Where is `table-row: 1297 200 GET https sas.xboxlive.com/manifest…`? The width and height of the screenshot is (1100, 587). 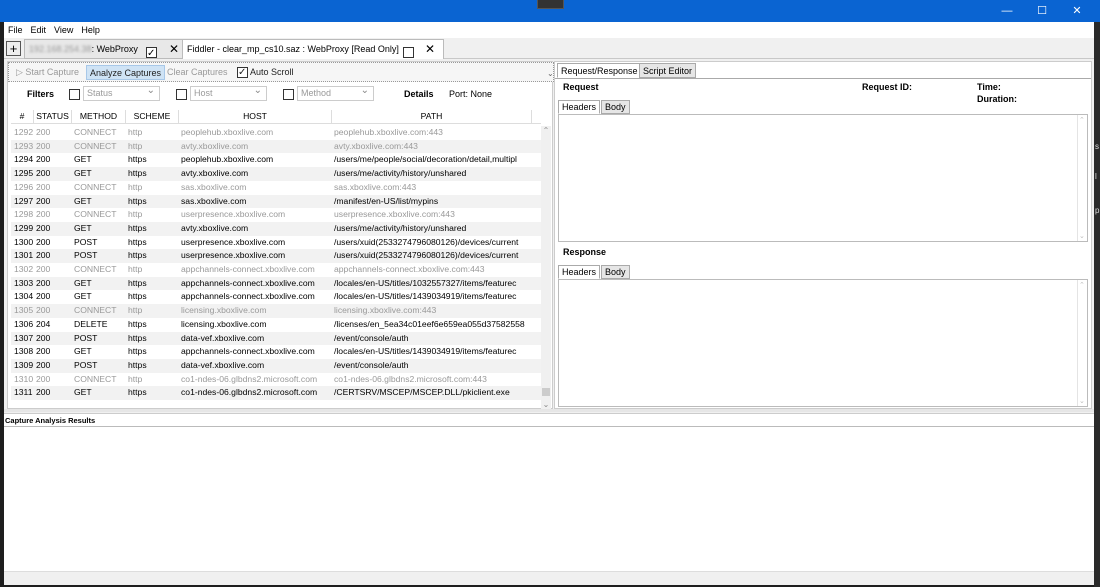 table-row: 1297 200 GET https sas.xboxlive.com/manifest… is located at coordinates (276, 201).